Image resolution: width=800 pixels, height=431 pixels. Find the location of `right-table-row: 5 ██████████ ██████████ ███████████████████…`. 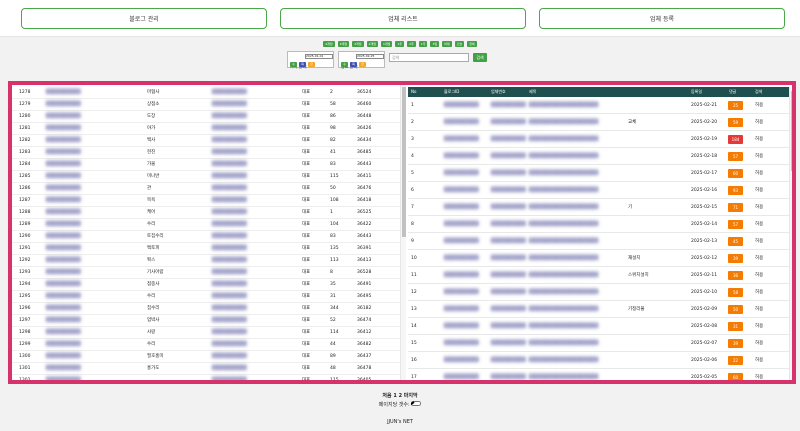

right-table-row: 5 ██████████ ██████████ ███████████████████… is located at coordinates (598, 173).